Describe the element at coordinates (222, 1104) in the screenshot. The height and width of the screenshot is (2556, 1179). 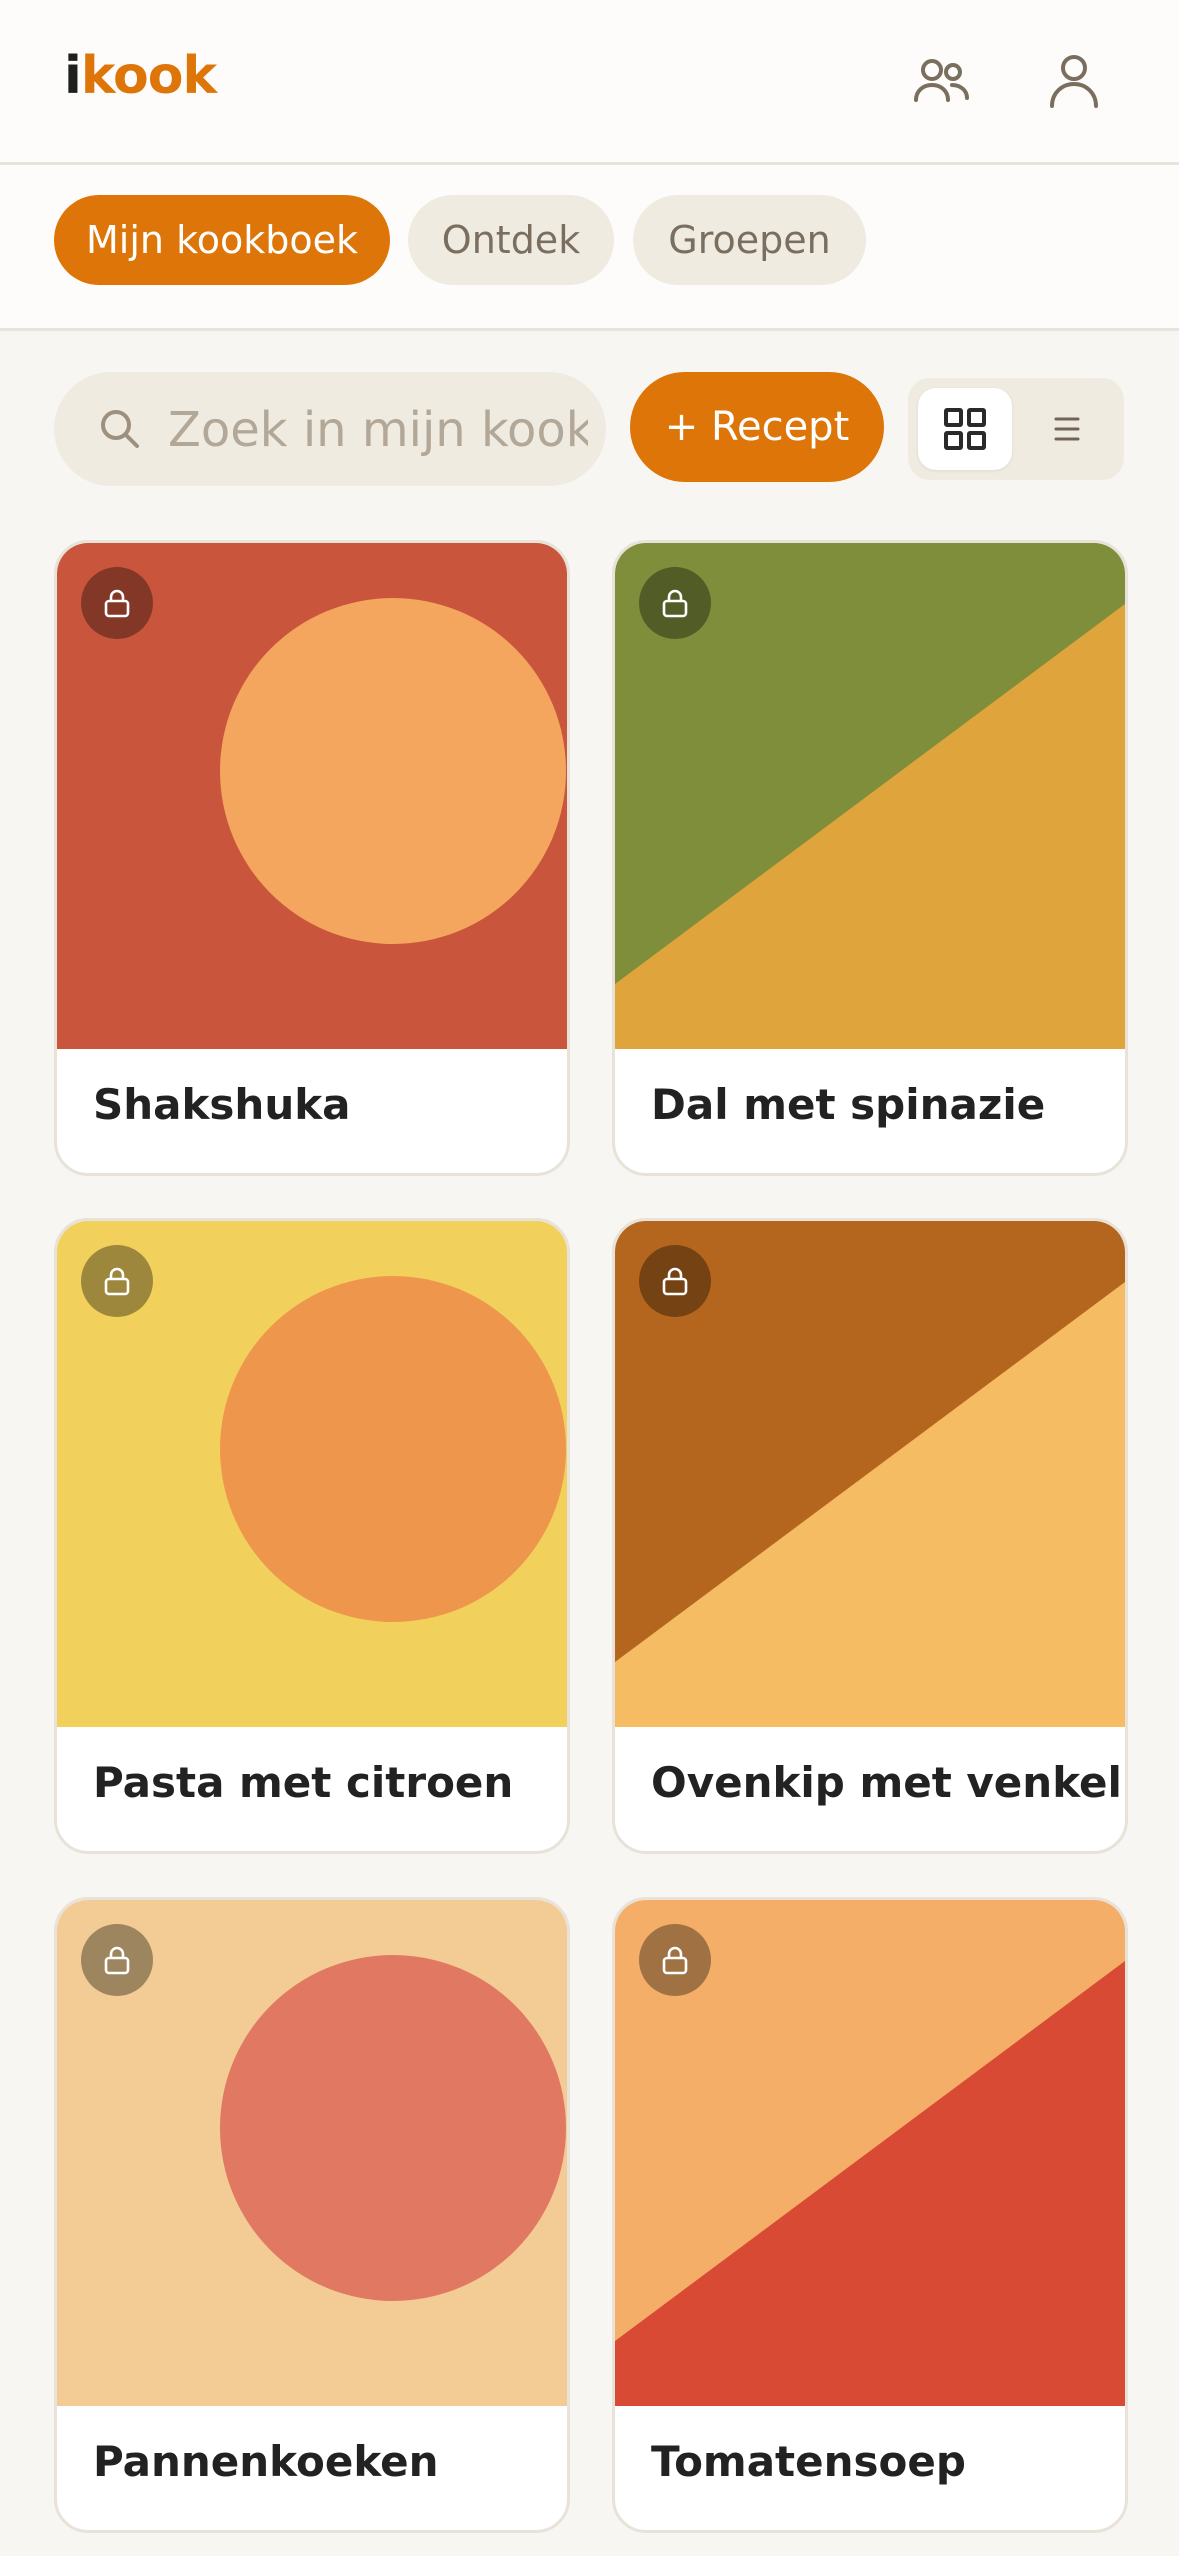
I see `recipe-title: Shakshuka` at that location.